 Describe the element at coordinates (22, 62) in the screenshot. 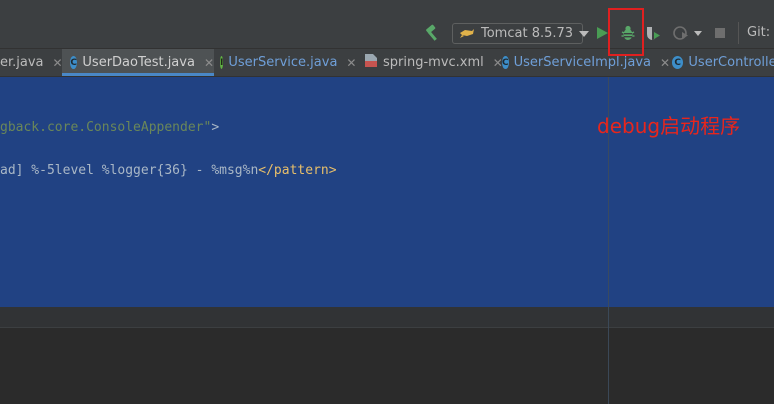

I see `tab-label: er.java` at that location.